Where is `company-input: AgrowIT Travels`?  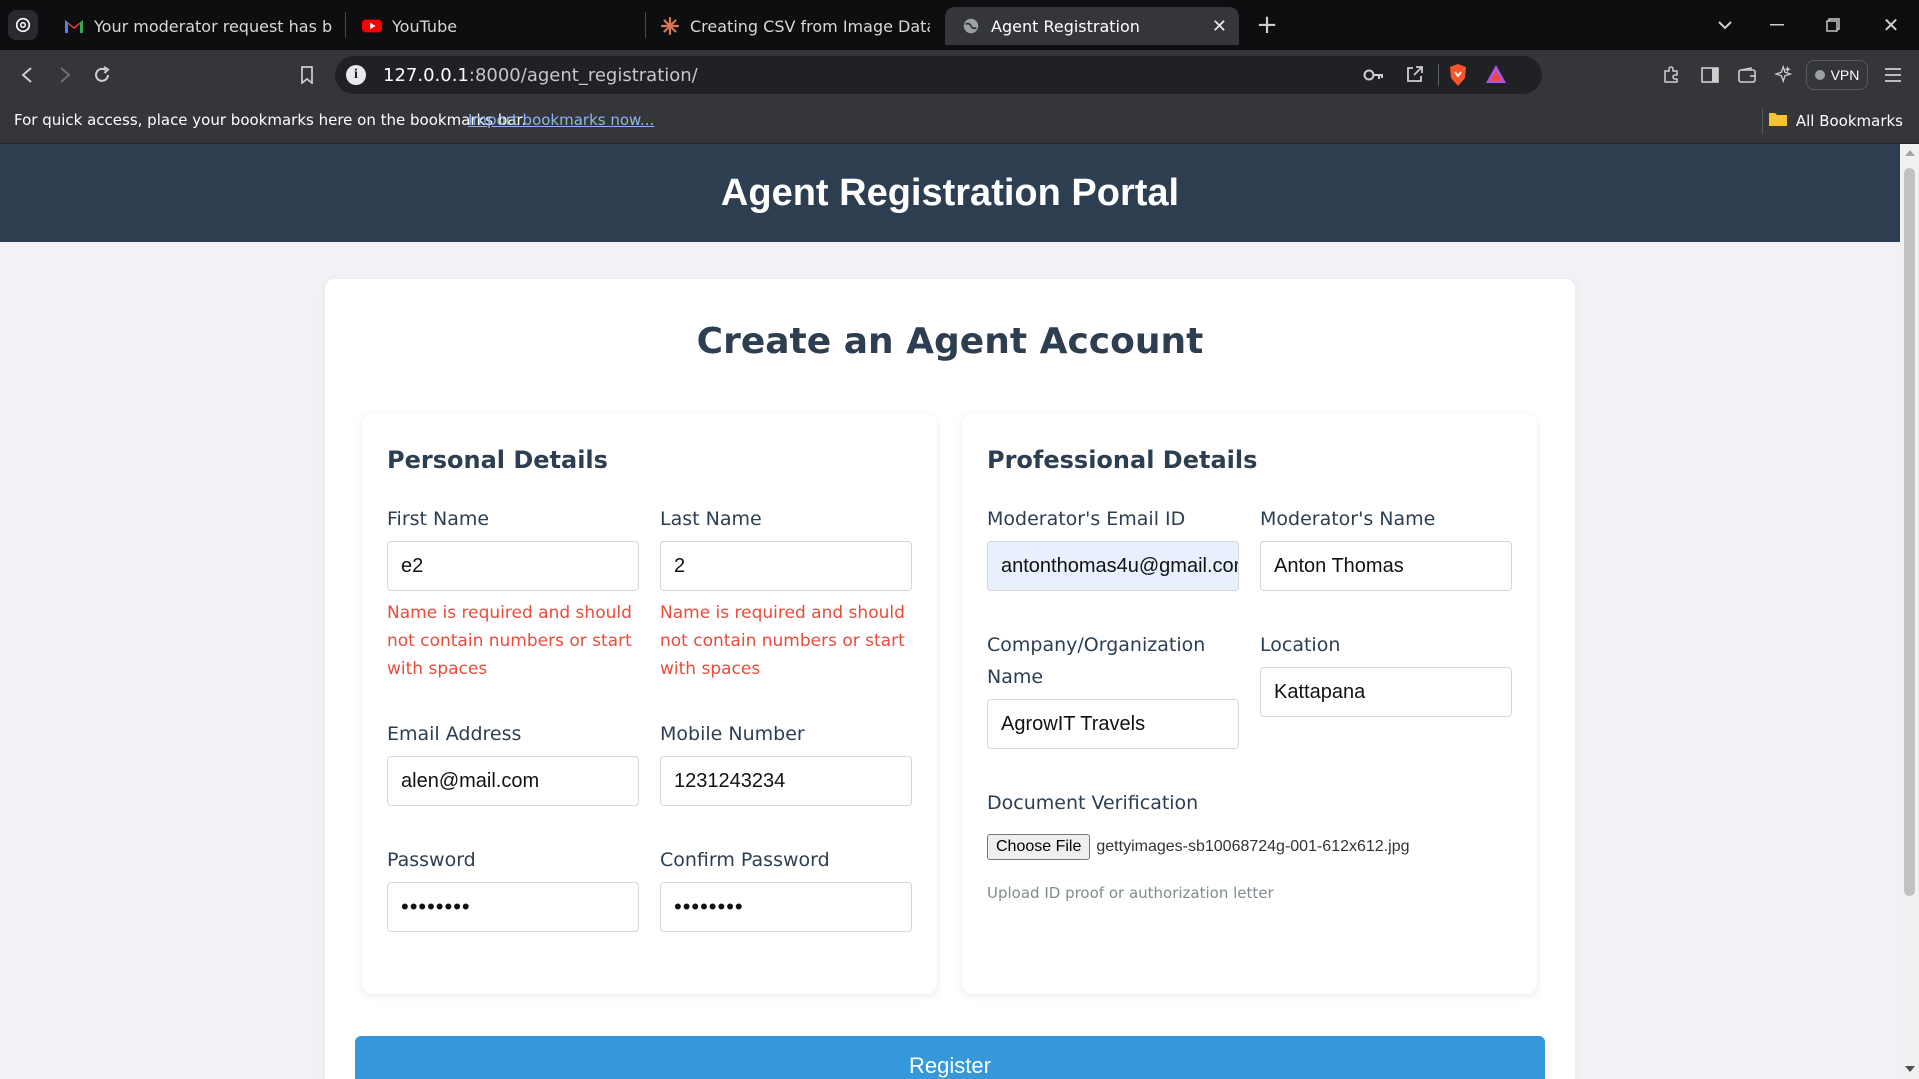 company-input: AgrowIT Travels is located at coordinates (1113, 724).